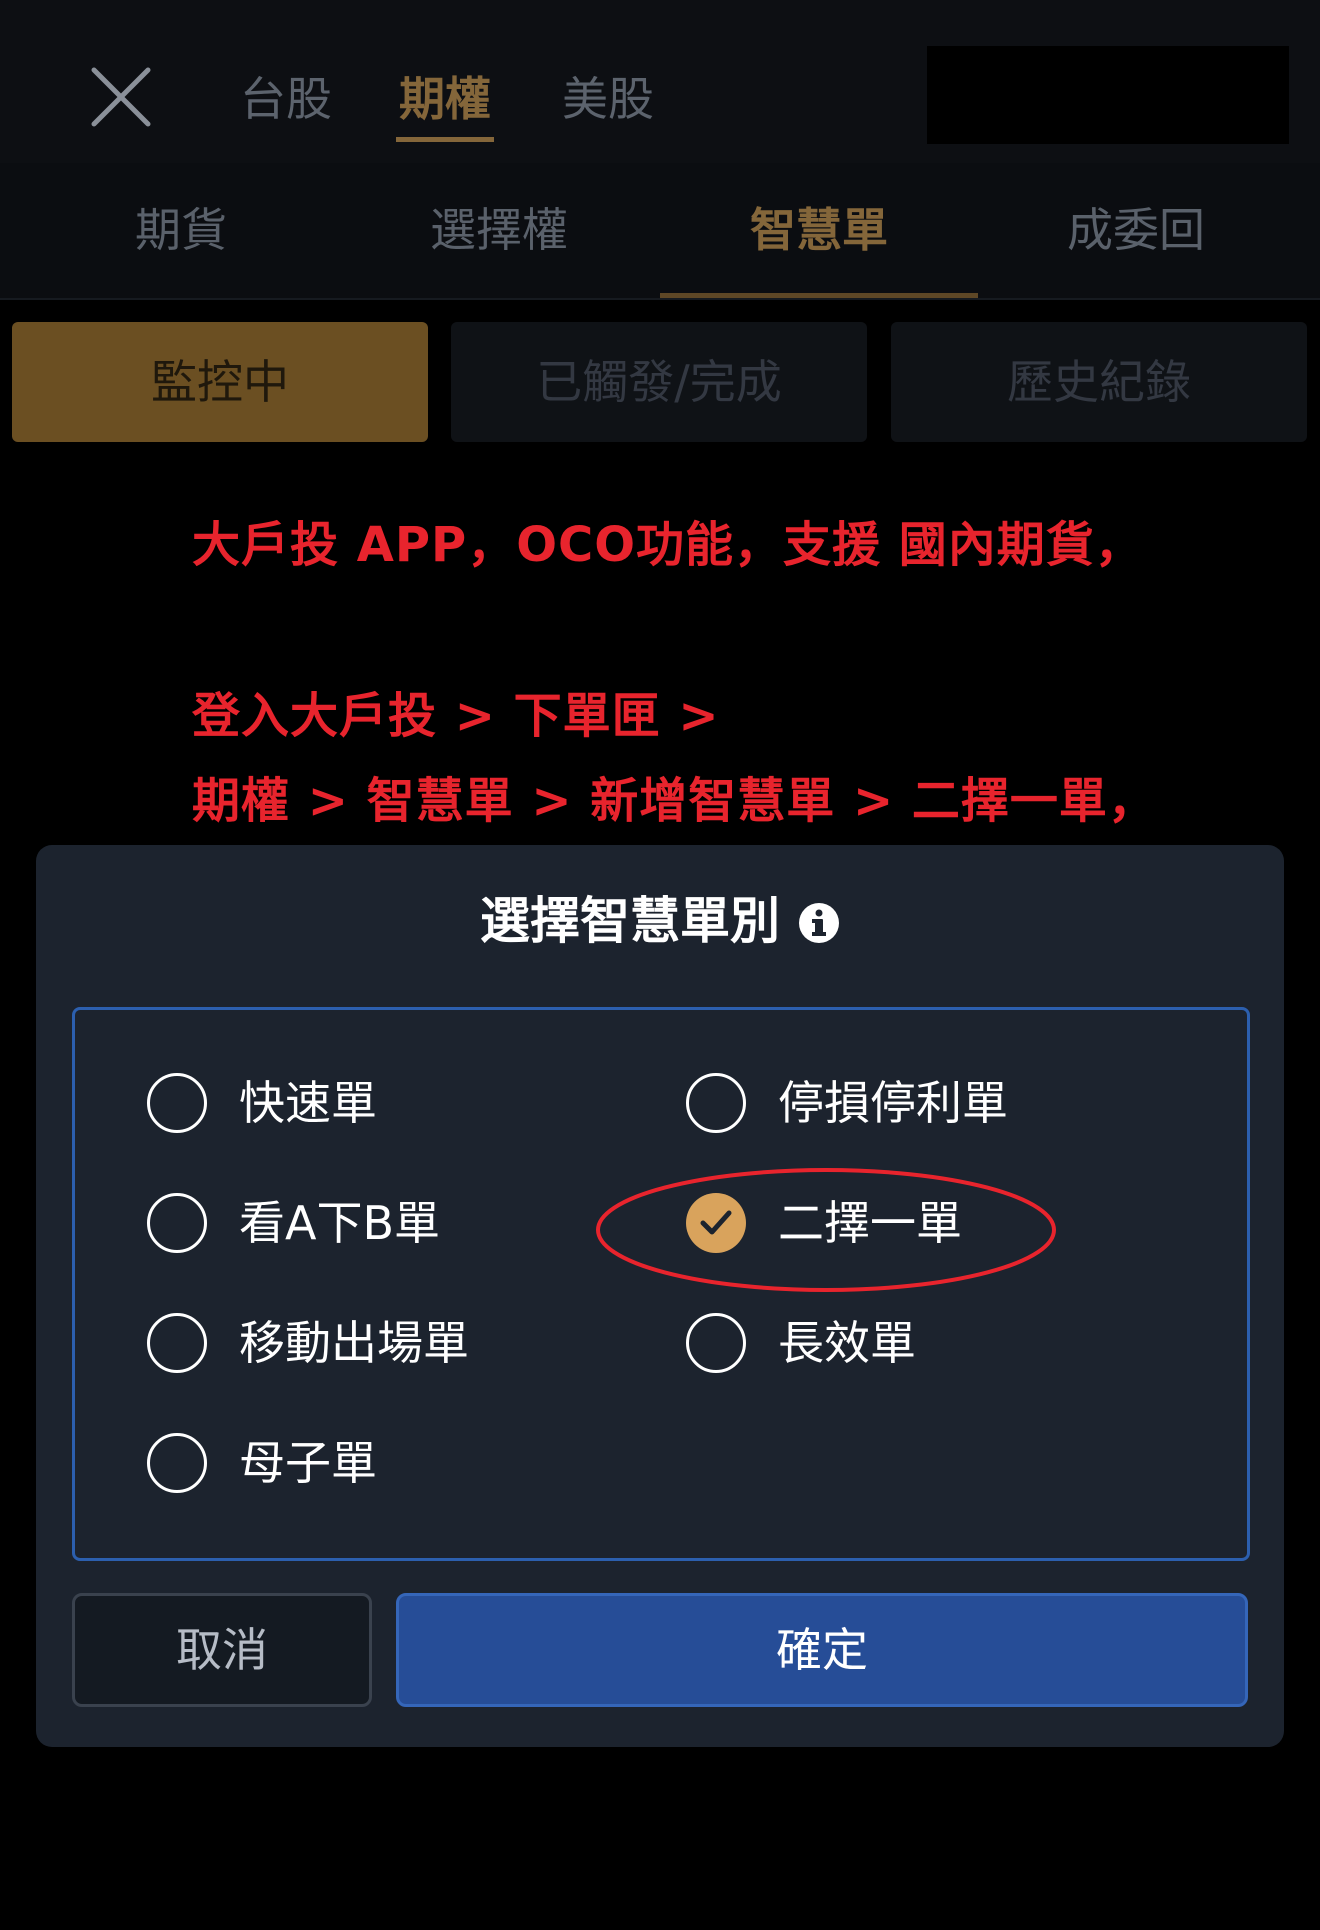 The width and height of the screenshot is (1320, 1930). I want to click on radio-button-checked, so click(716, 1223).